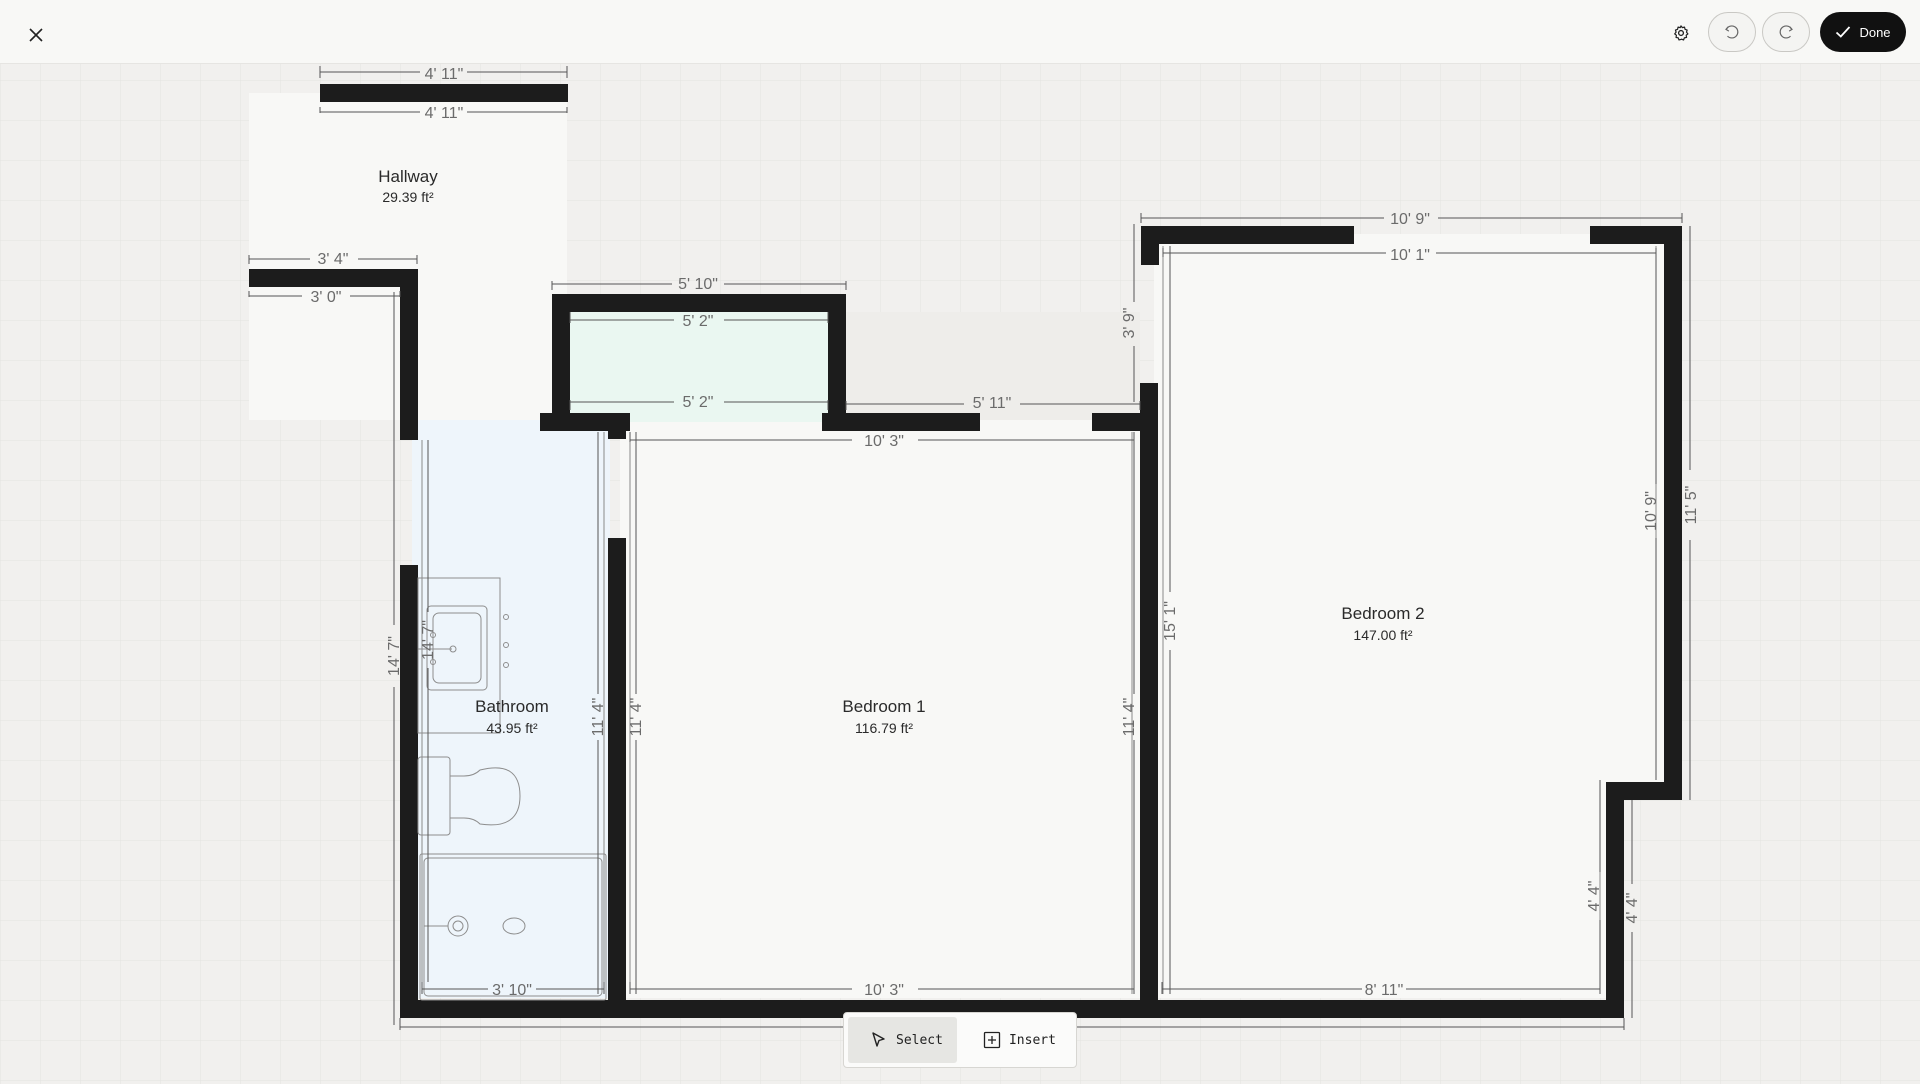 This screenshot has height=1084, width=1920. What do you see at coordinates (512, 990) in the screenshot?
I see `dim-label: 3' 10"` at bounding box center [512, 990].